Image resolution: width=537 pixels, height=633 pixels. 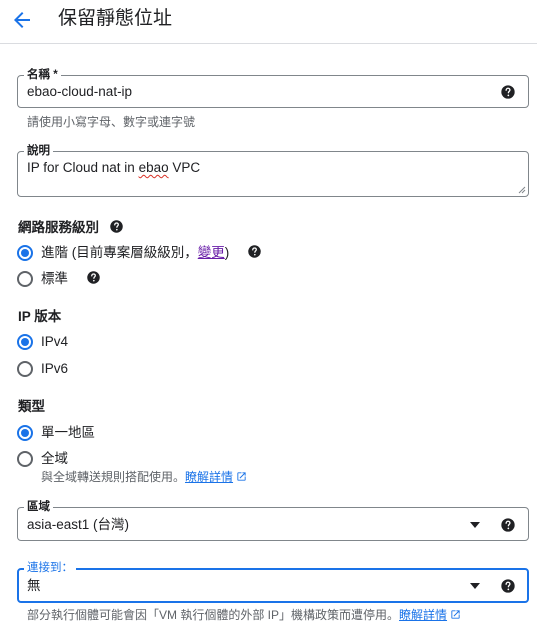 What do you see at coordinates (213, 615) in the screenshot?
I see `attach-hint-text: 部分執行個體可能會因「VM 執行個體的外部 IP」機構政策而遭停用。` at bounding box center [213, 615].